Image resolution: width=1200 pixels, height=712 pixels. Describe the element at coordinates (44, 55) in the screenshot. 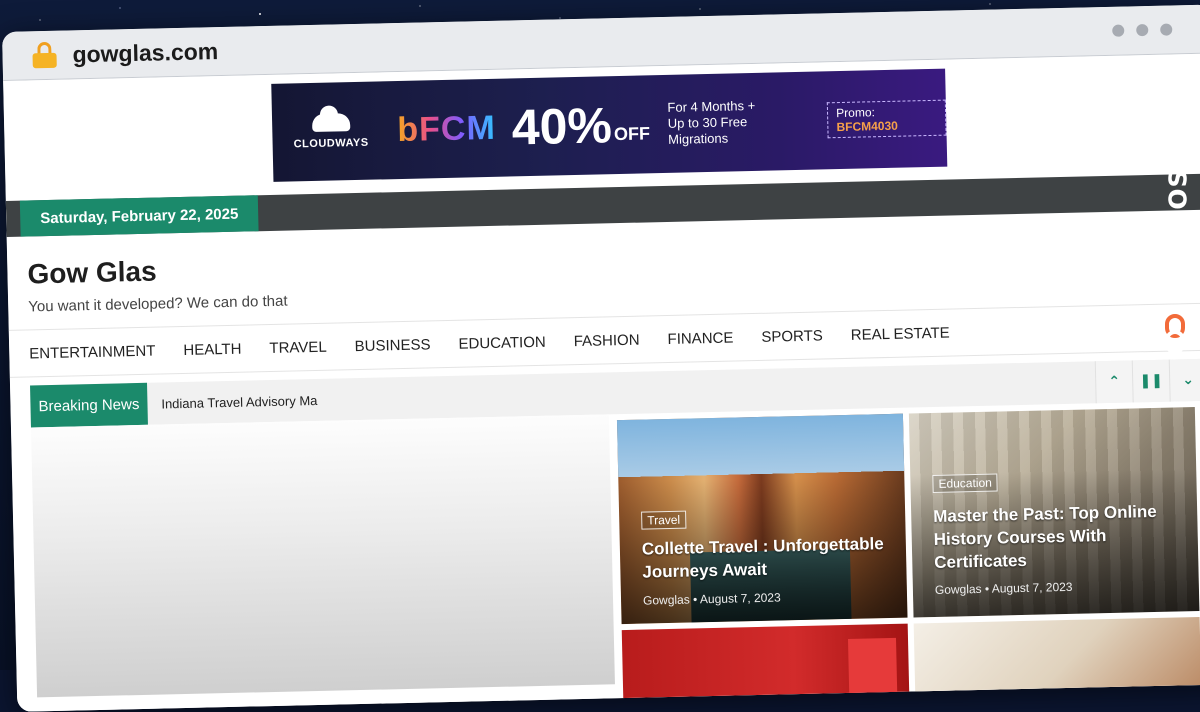

I see `lock-icon` at that location.